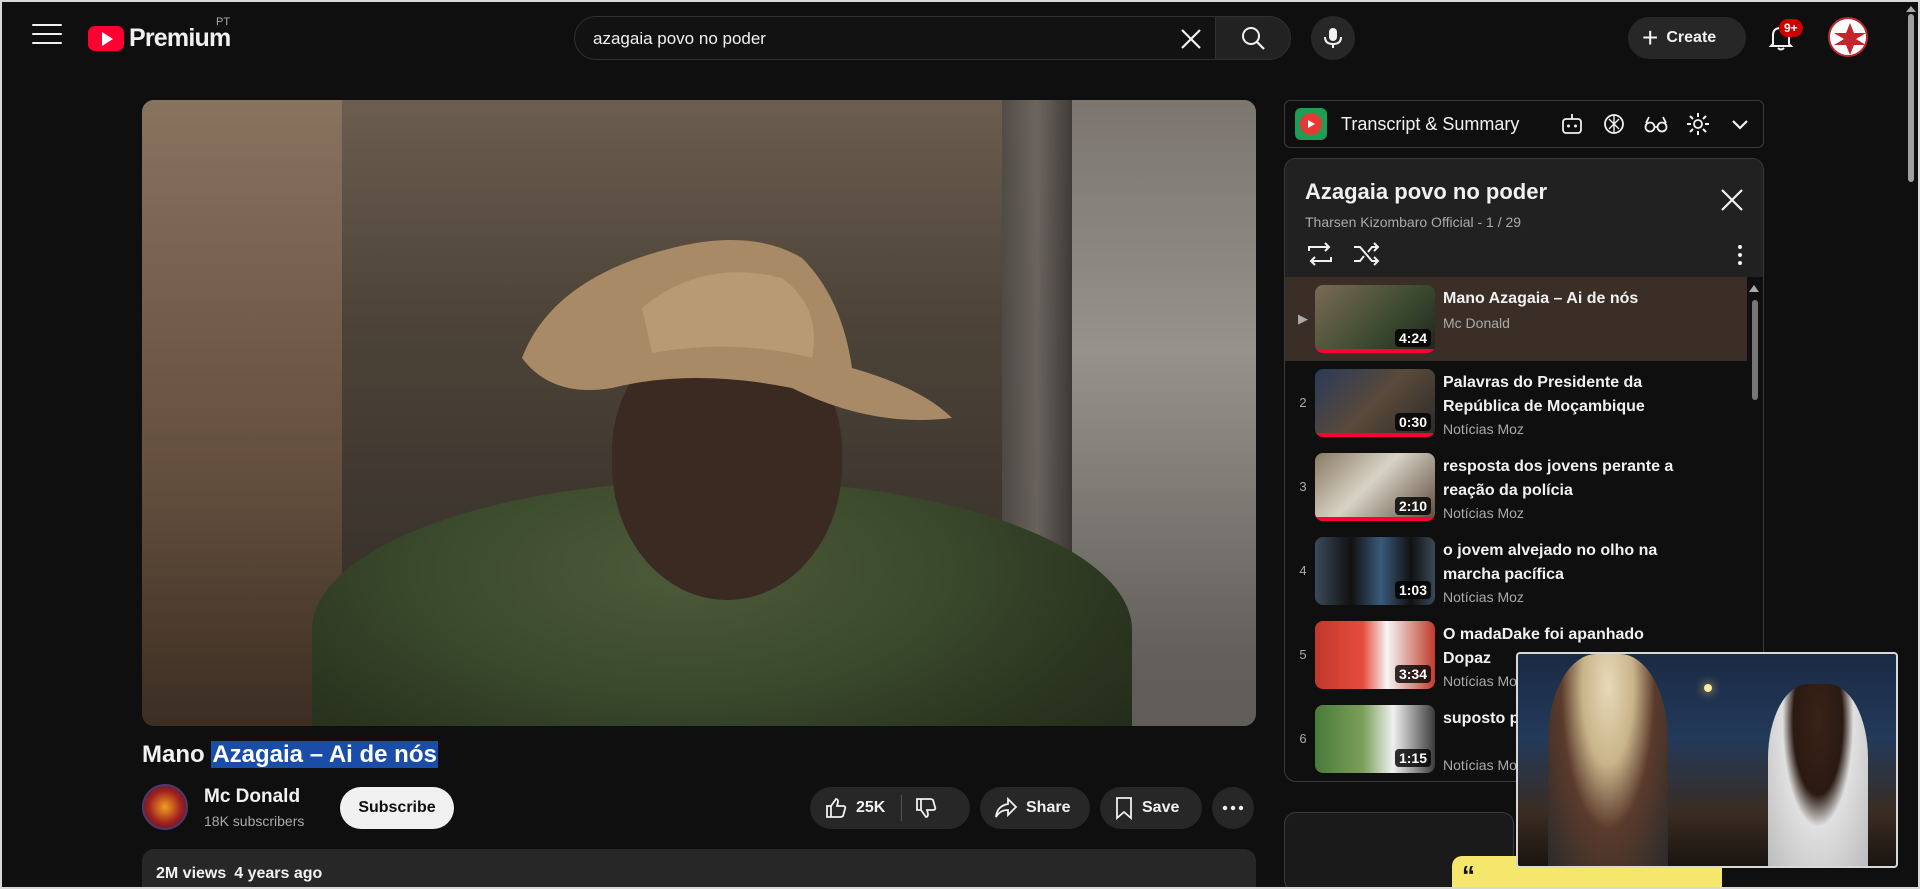 The image size is (1920, 889). I want to click on duration-badge: 3:34, so click(1412, 674).